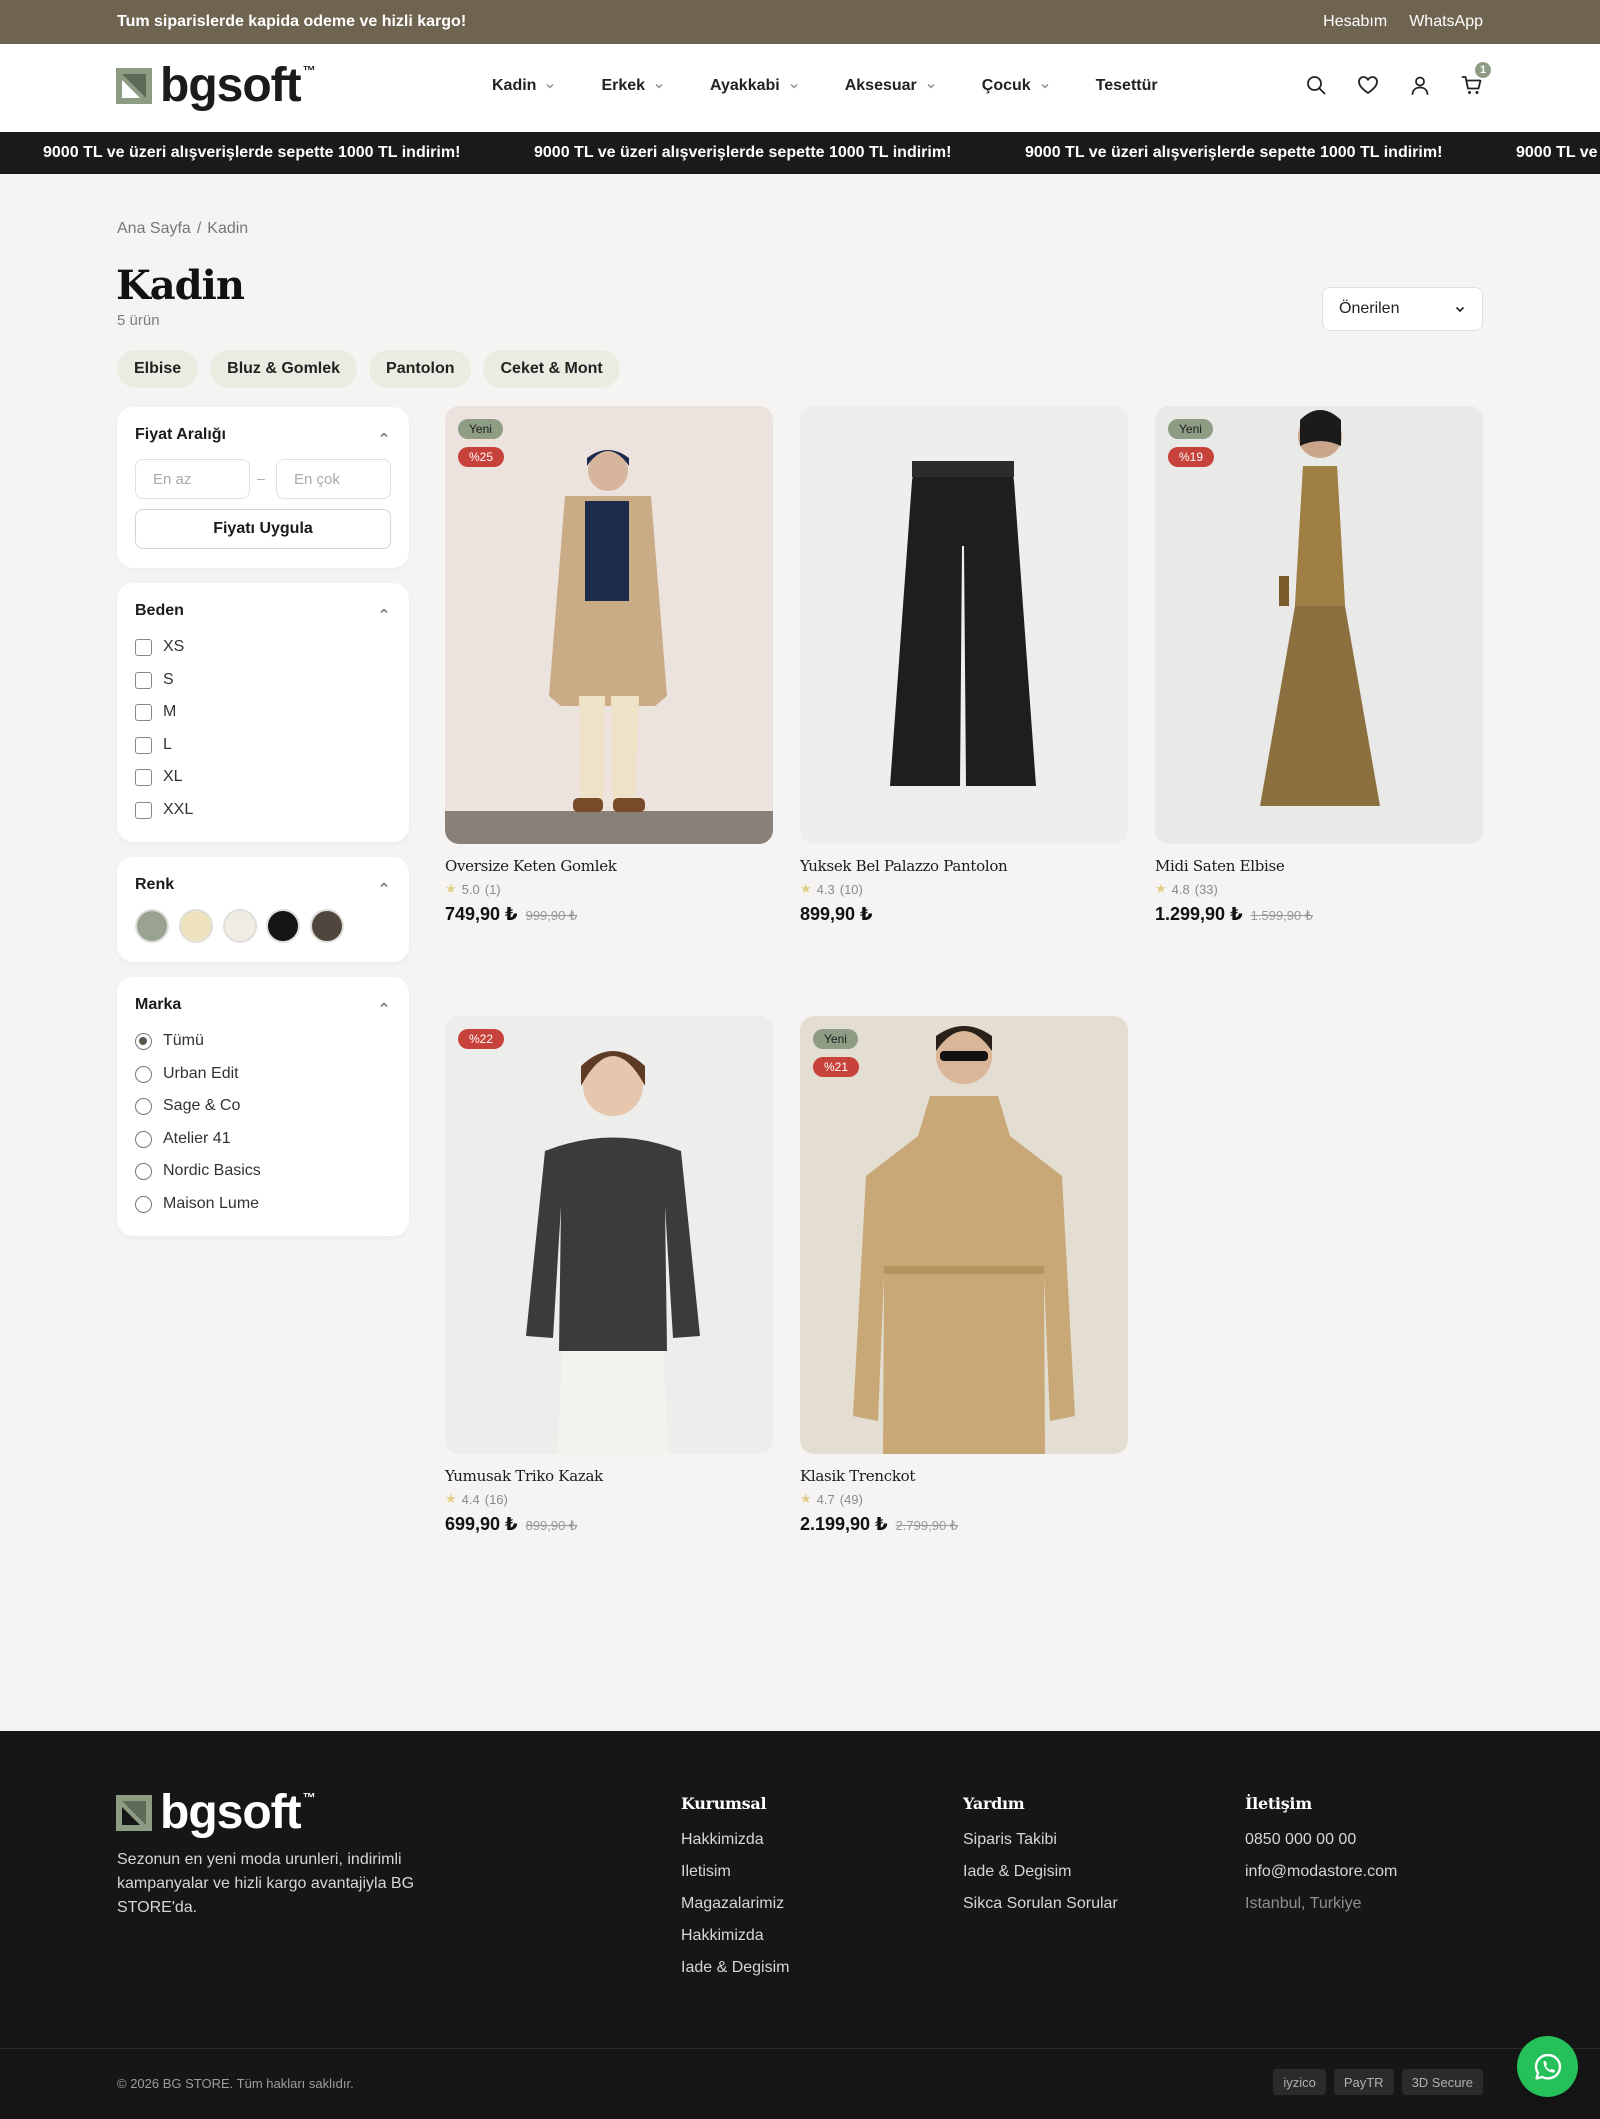 The width and height of the screenshot is (1600, 2119). What do you see at coordinates (192, 479) in the screenshot?
I see `price-min-input` at bounding box center [192, 479].